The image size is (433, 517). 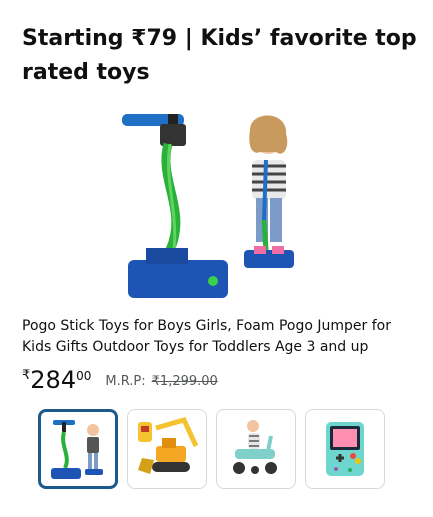 I want to click on thumbnail-pogo-stick, so click(x=78, y=449).